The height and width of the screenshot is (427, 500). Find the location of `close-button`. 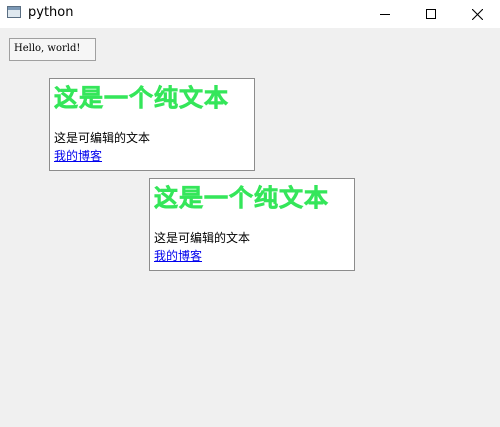

close-button is located at coordinates (477, 14).